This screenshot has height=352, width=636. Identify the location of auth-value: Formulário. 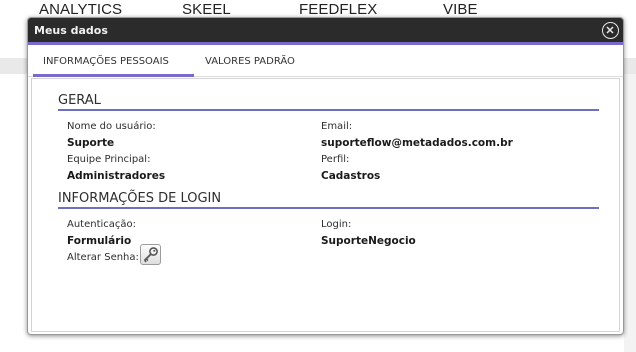
(99, 241).